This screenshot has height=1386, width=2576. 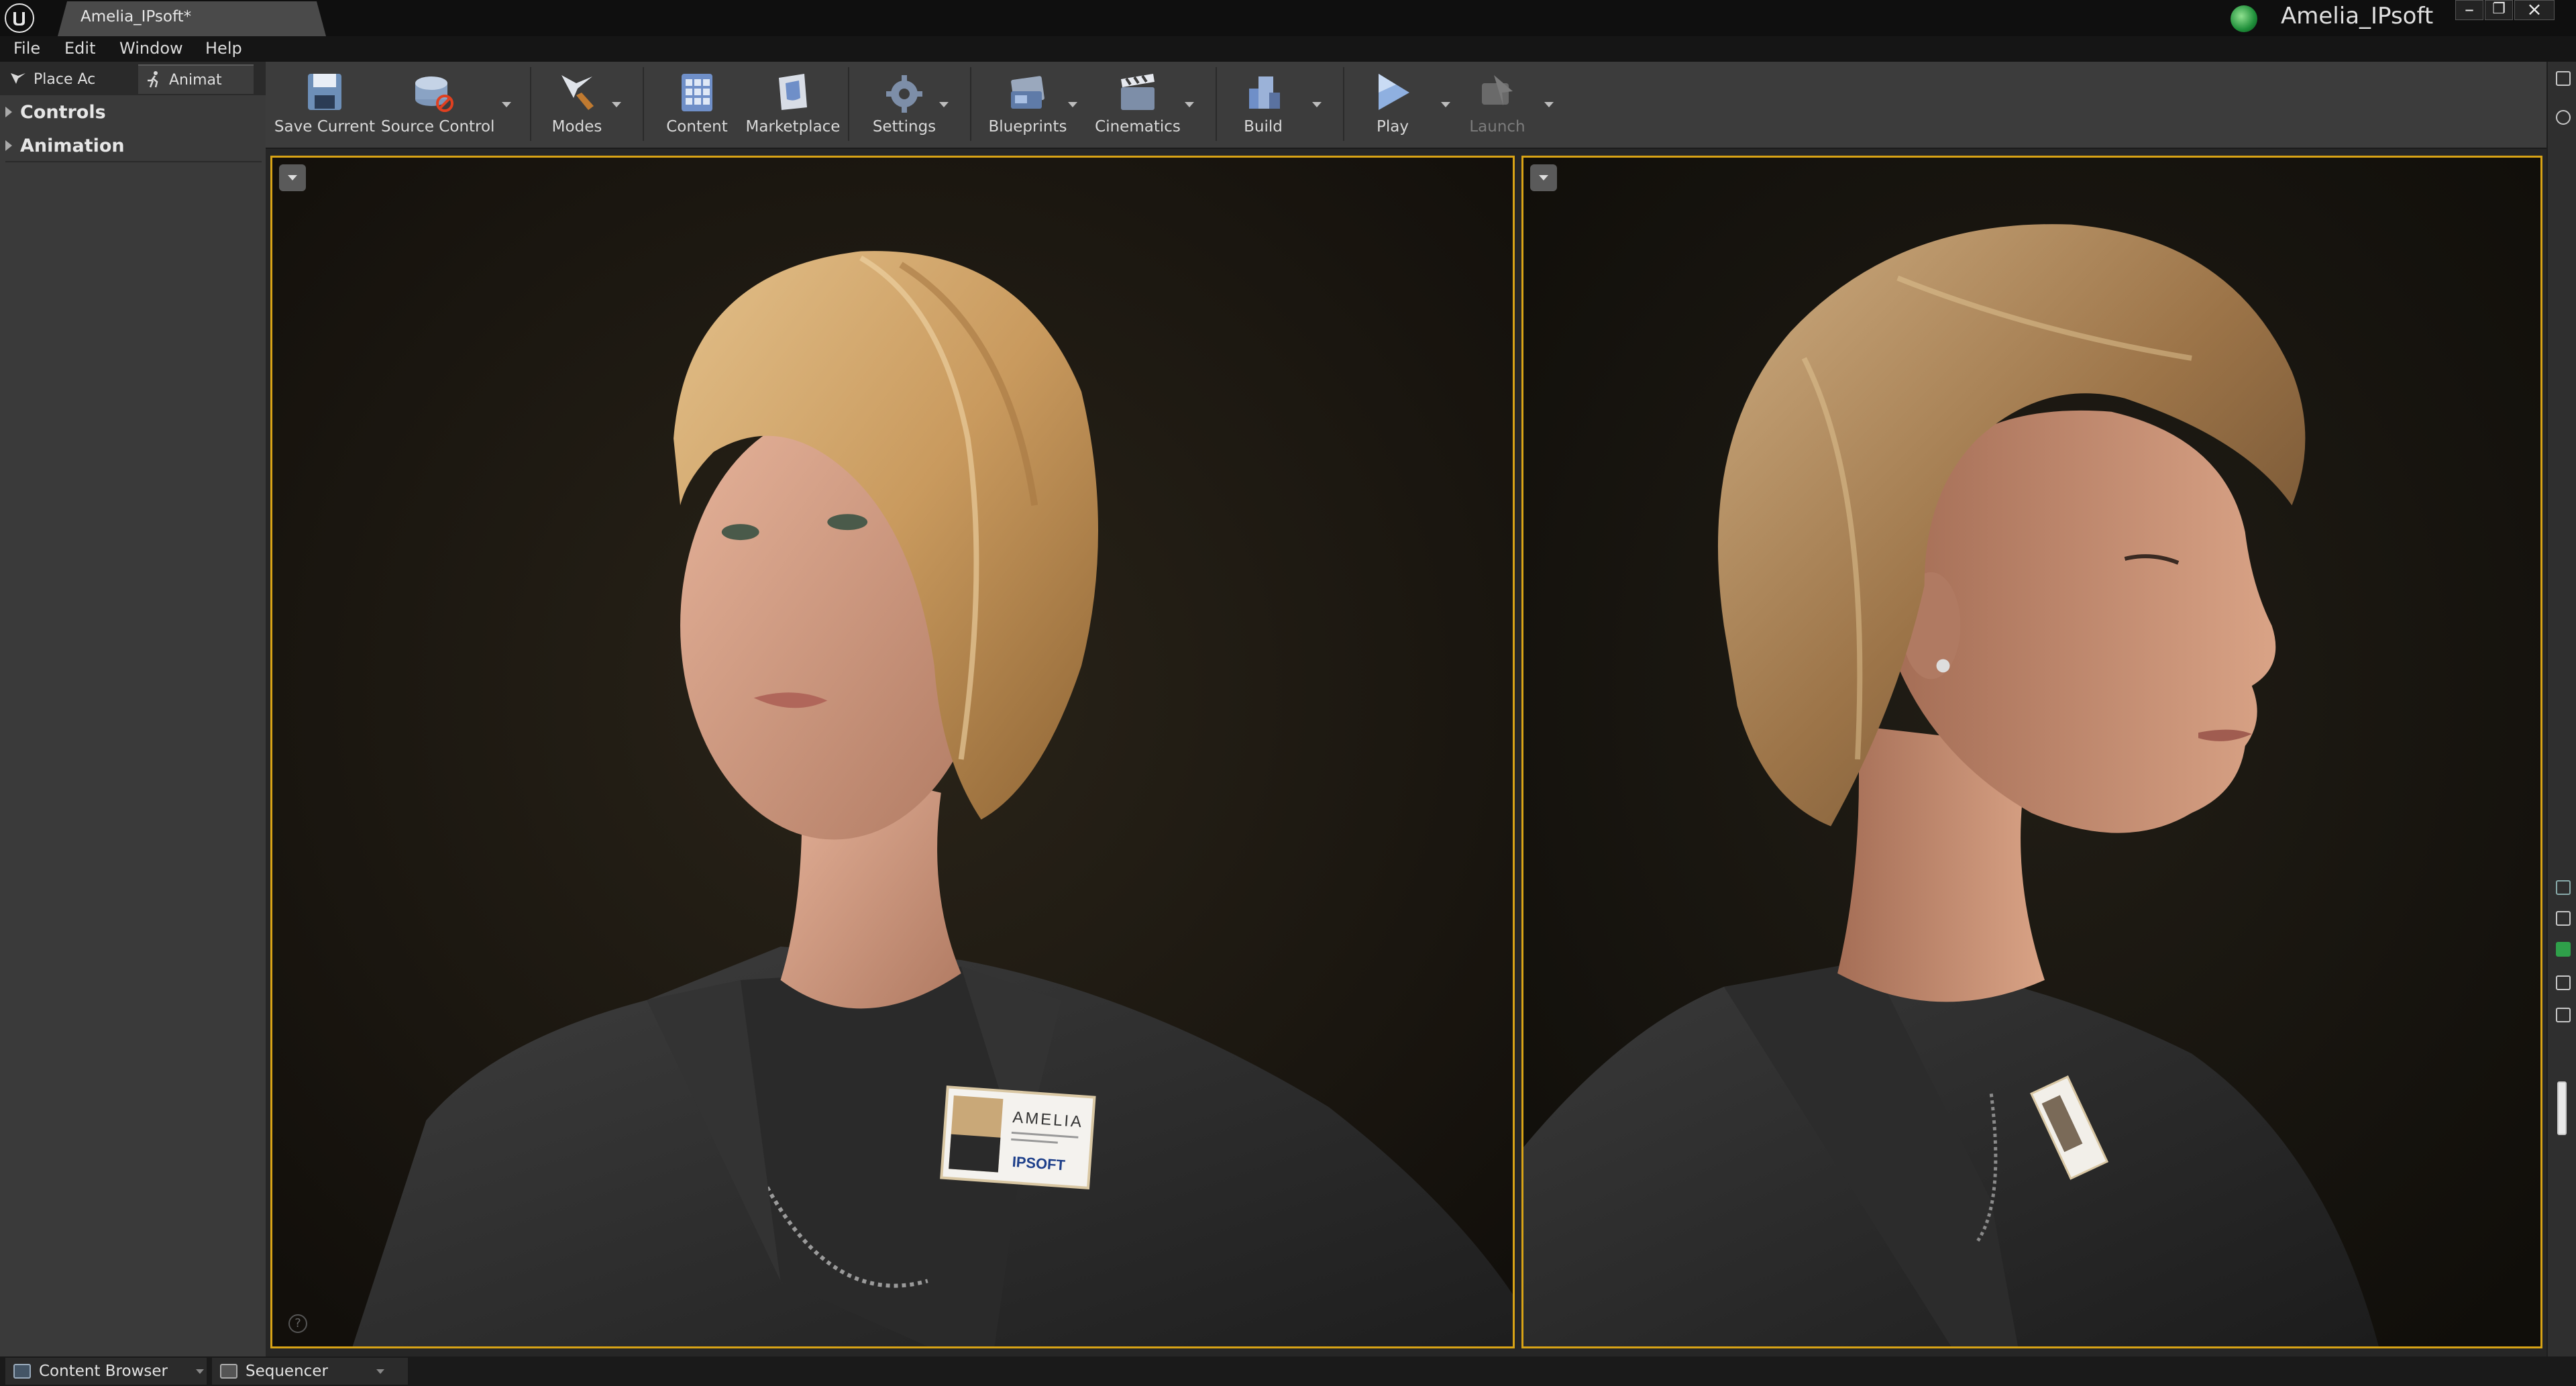 I want to click on play-button: Play, so click(x=1392, y=105).